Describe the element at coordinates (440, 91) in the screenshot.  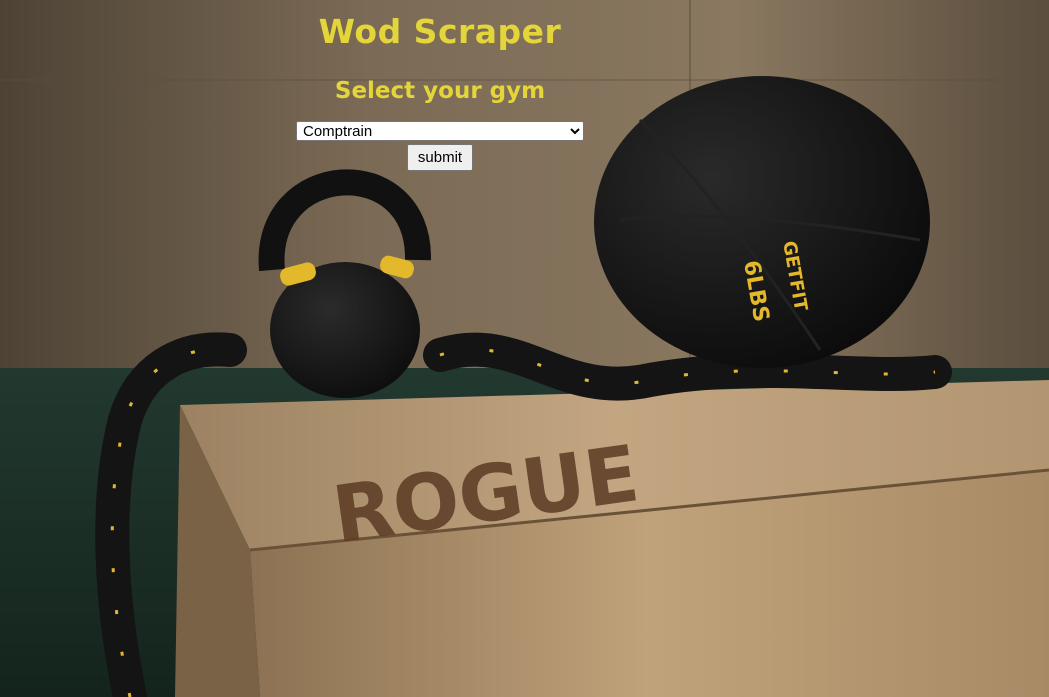
I see `page-subtitle: Select your gym` at that location.